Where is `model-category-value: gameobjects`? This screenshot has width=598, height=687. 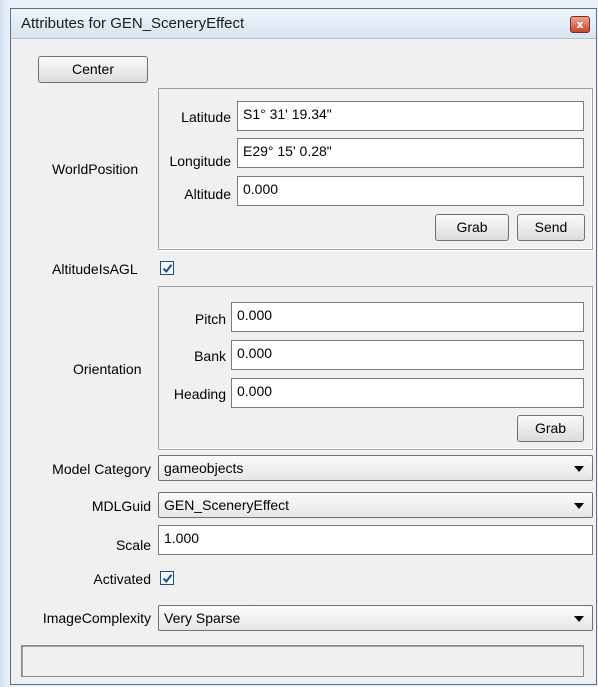
model-category-value: gameobjects is located at coordinates (204, 468).